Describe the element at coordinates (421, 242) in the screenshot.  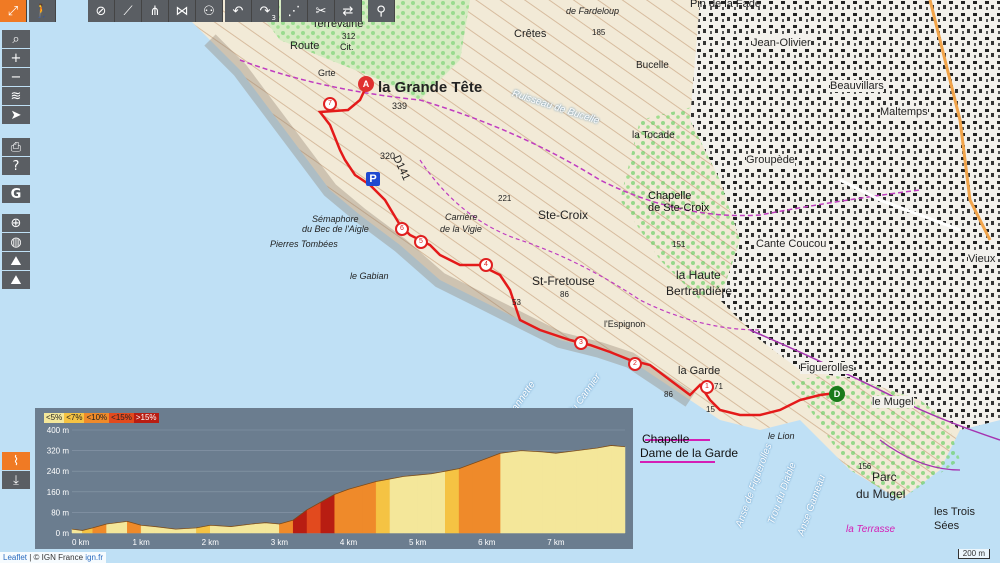
I see `waypoint-marker: 5` at that location.